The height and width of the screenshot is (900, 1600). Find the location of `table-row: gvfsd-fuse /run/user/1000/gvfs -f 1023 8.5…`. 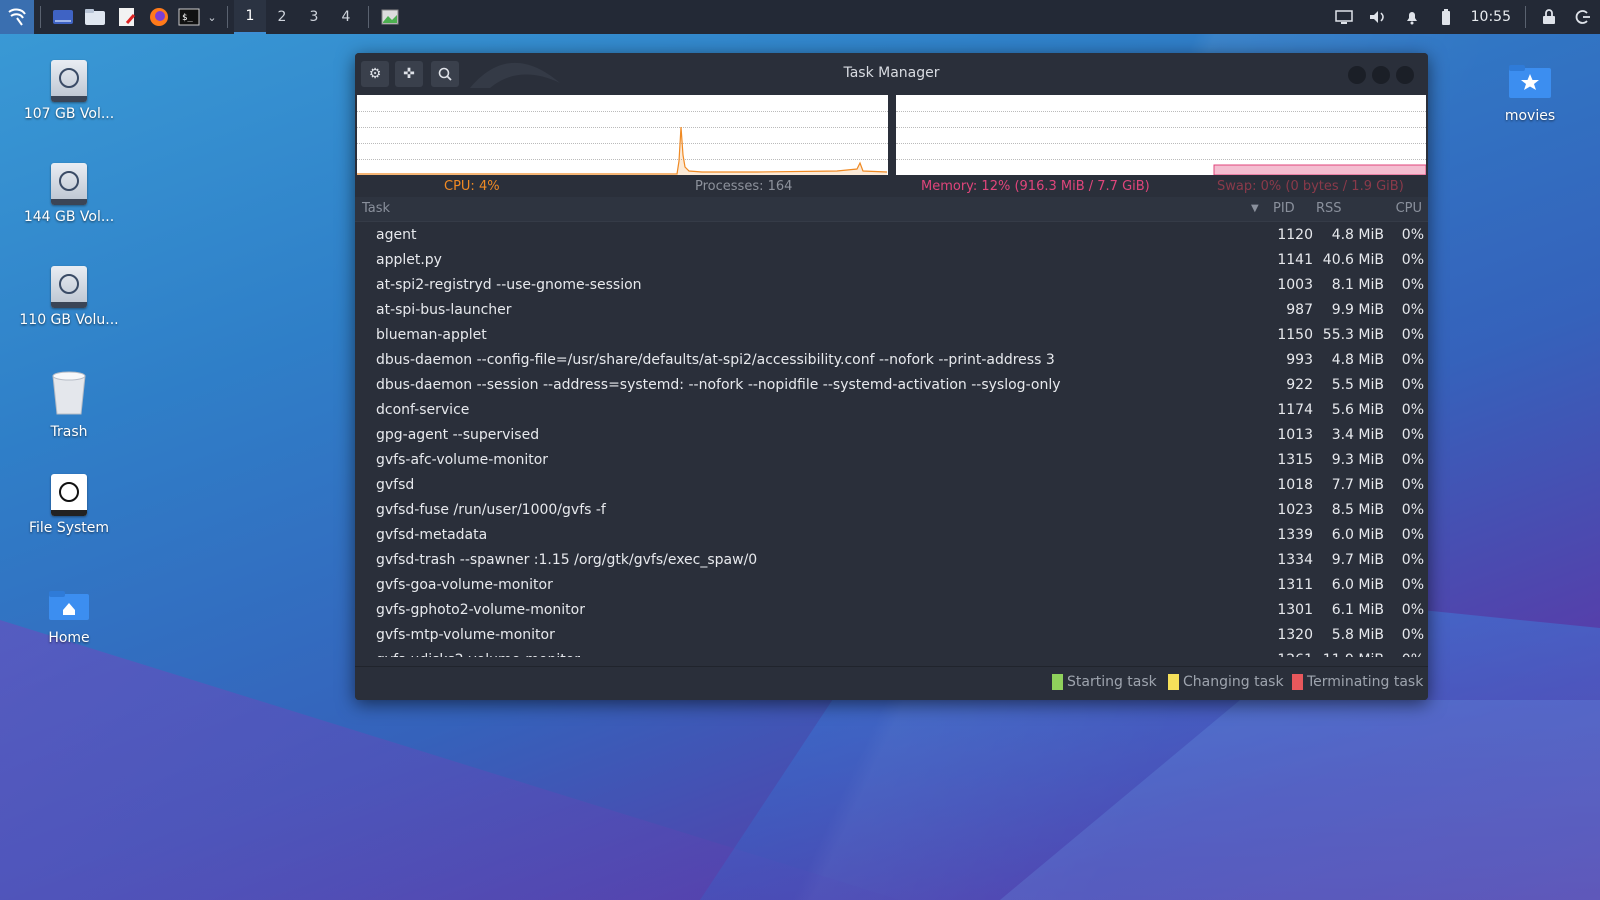

table-row: gvfsd-fuse /run/user/1000/gvfs -f 1023 8.5… is located at coordinates (891, 510).